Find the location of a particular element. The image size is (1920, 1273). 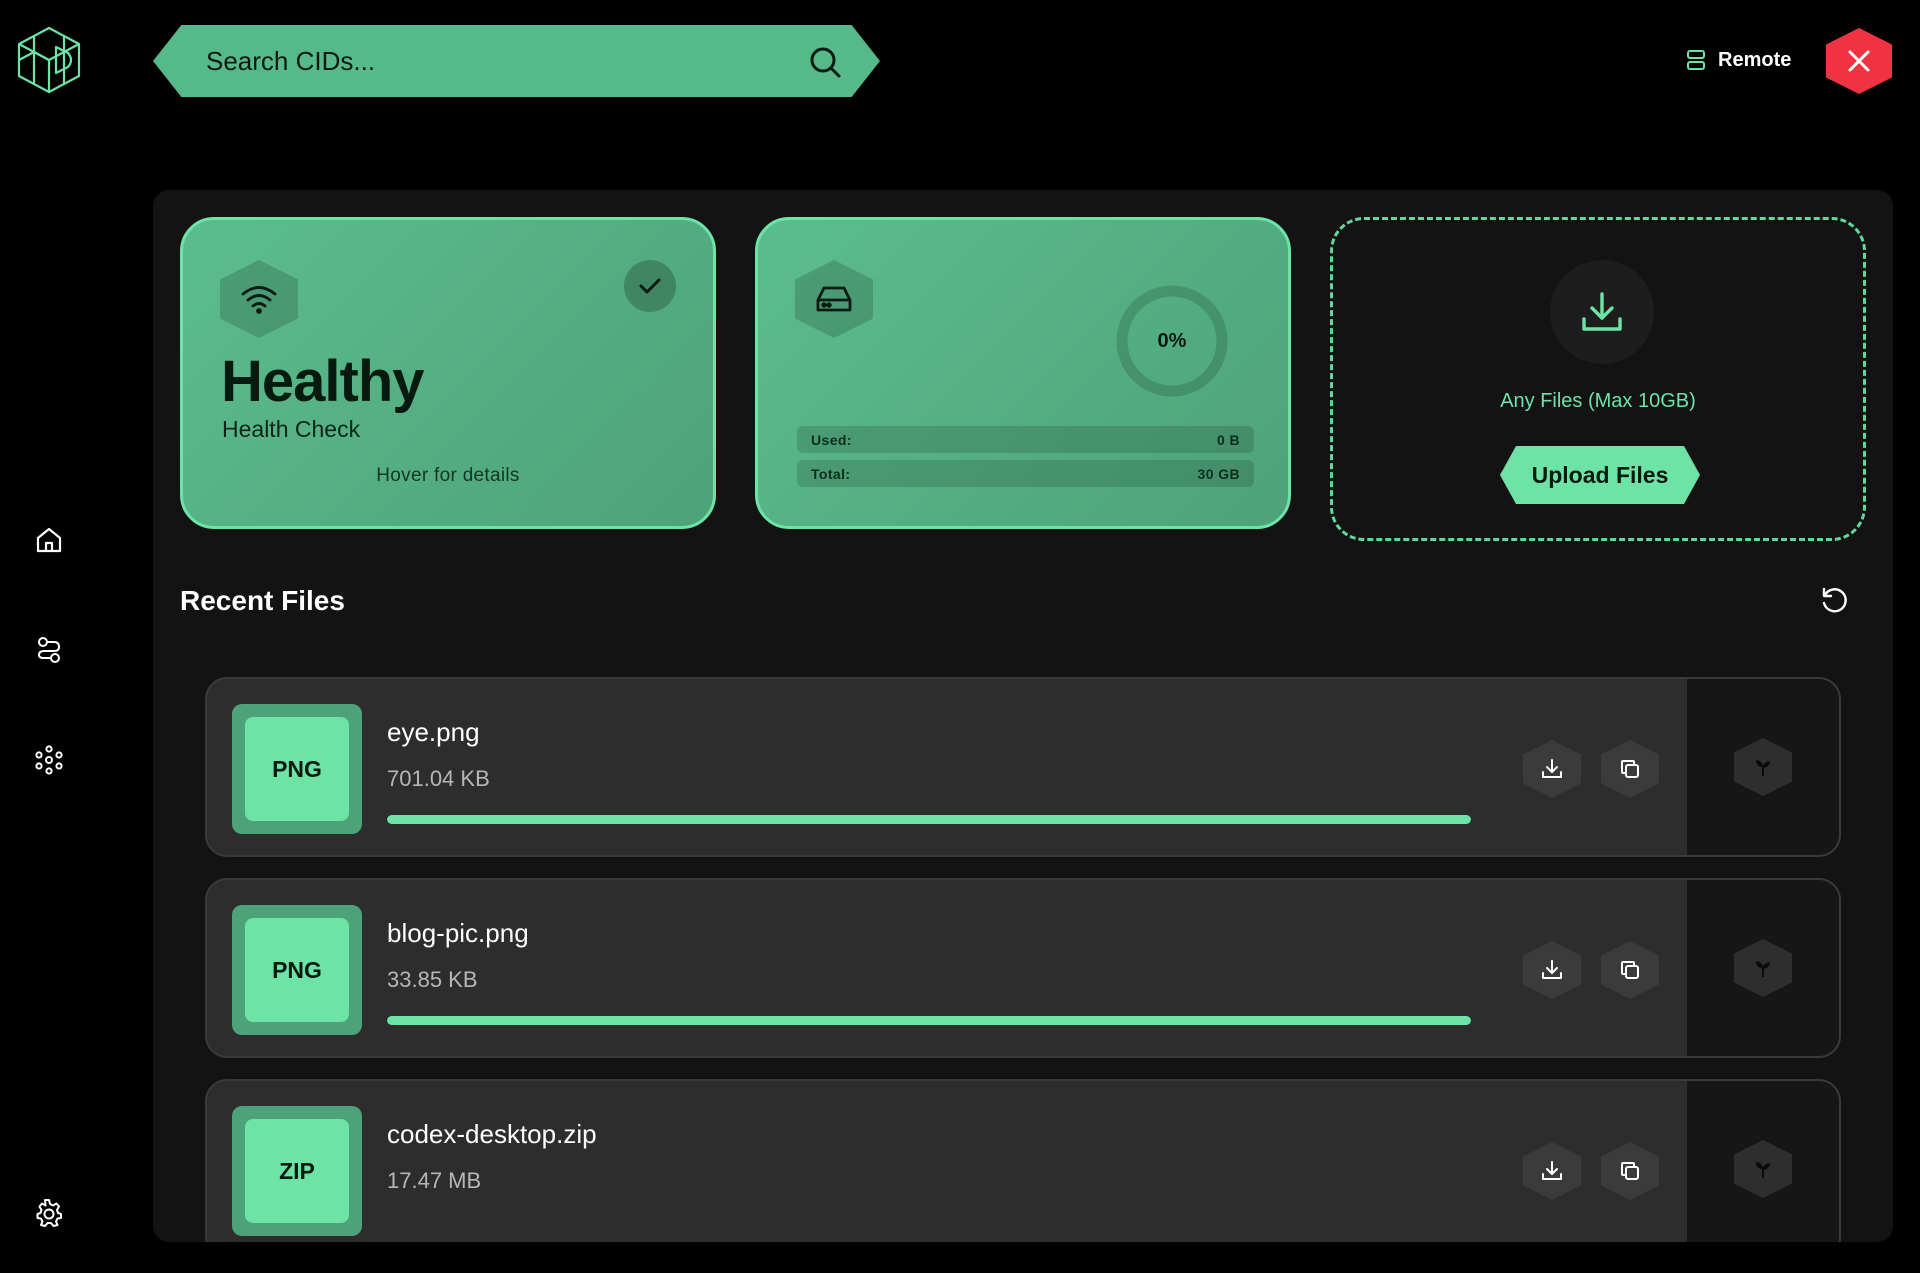

remote-button: Remote is located at coordinates (1738, 60).